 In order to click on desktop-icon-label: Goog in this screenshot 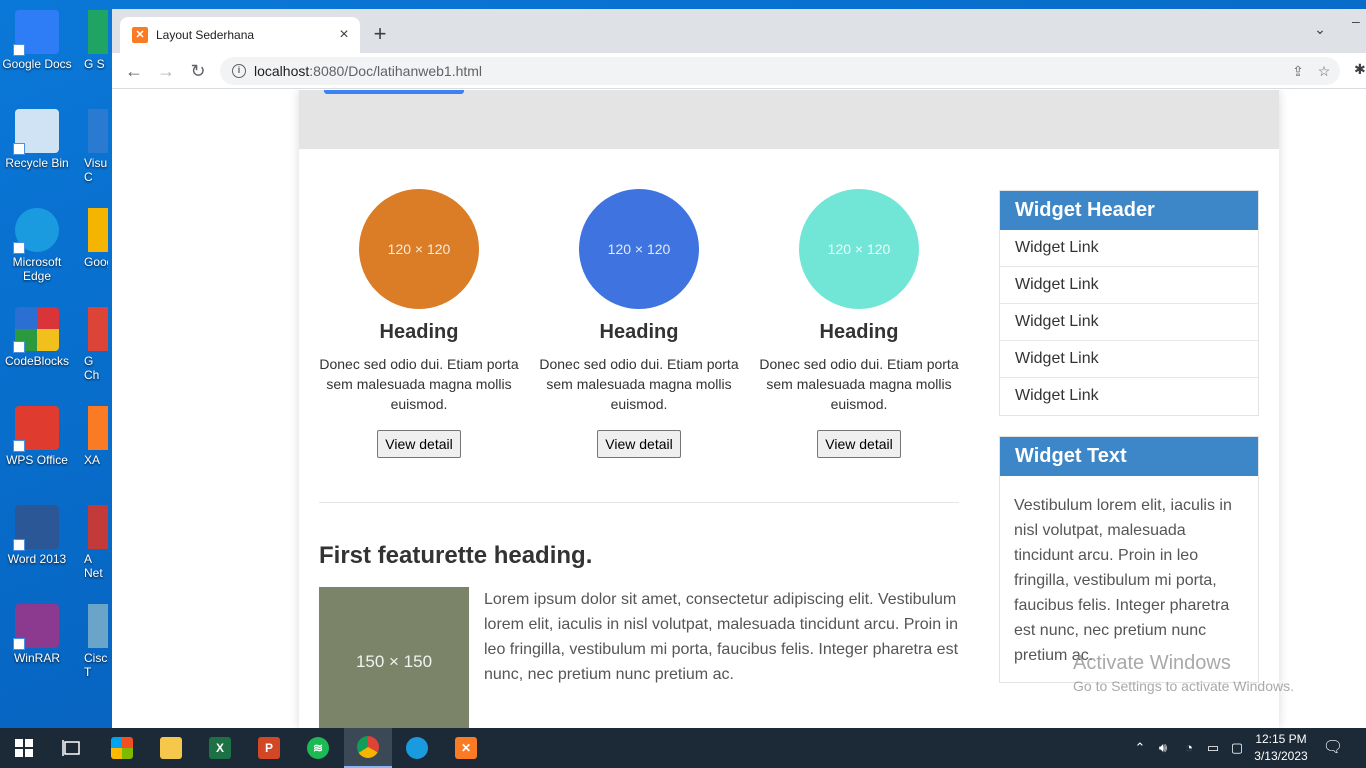, I will do `click(96, 262)`.